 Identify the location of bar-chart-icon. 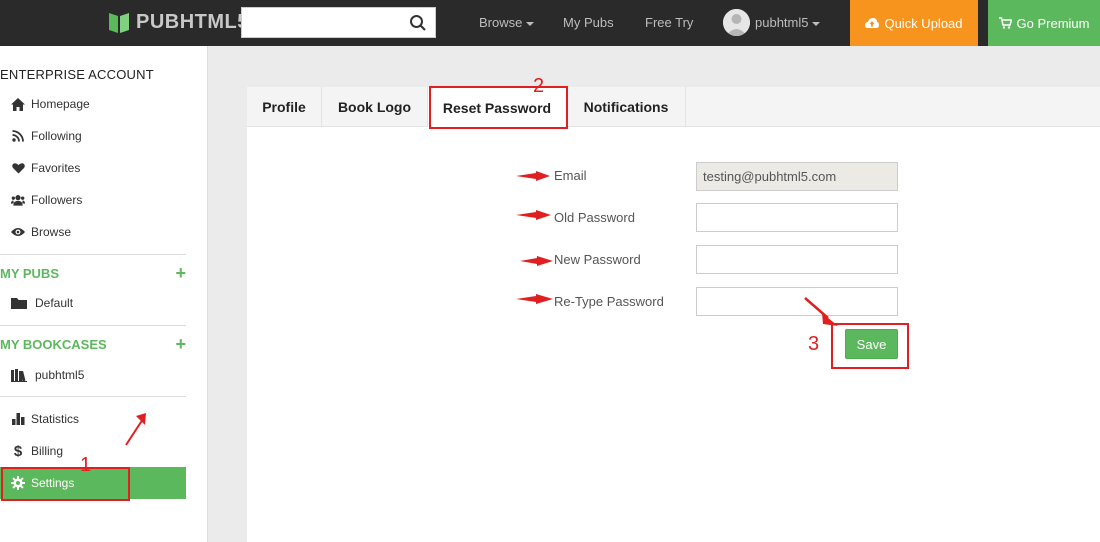
(18, 419).